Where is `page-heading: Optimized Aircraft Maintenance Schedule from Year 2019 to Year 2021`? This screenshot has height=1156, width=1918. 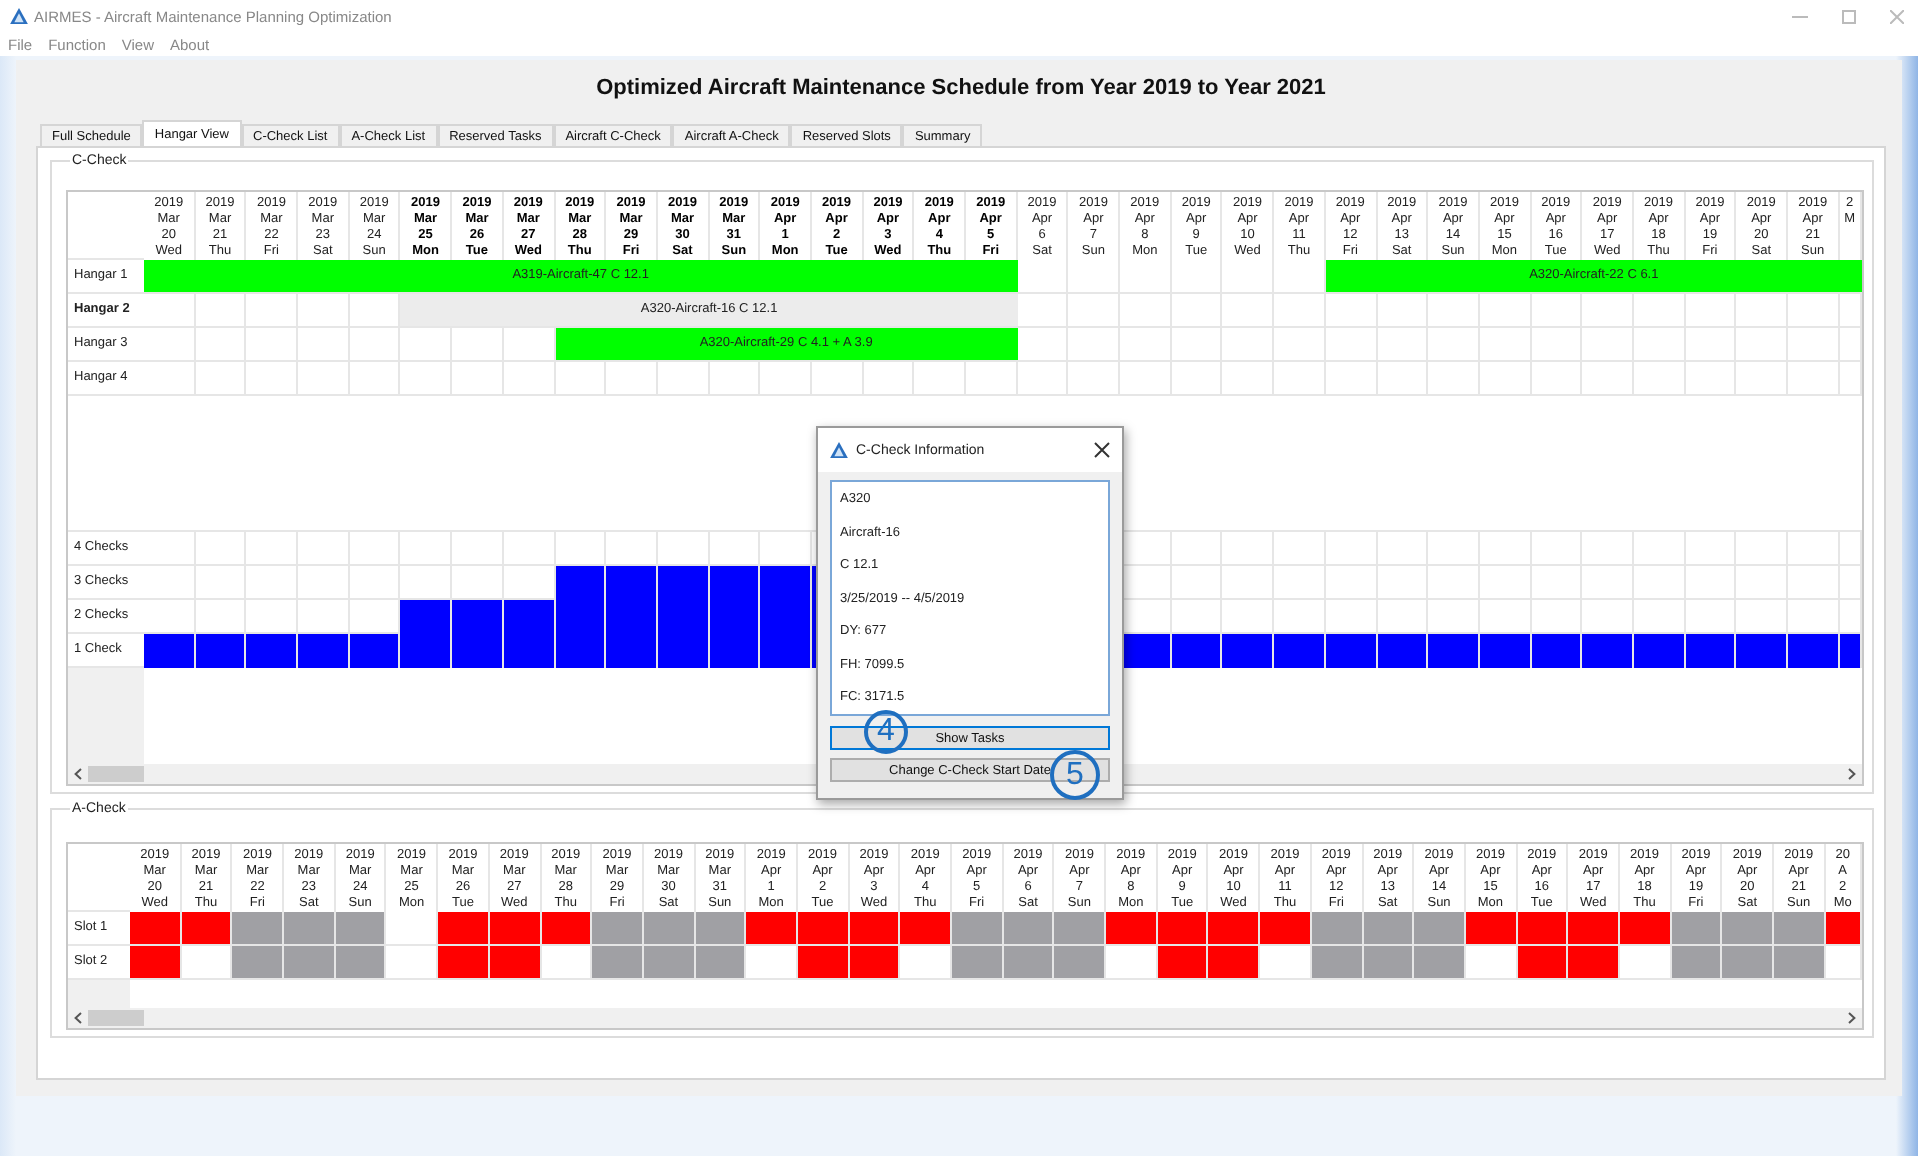
page-heading: Optimized Aircraft Maintenance Schedule from Year 2019 to Year 2021 is located at coordinates (961, 89).